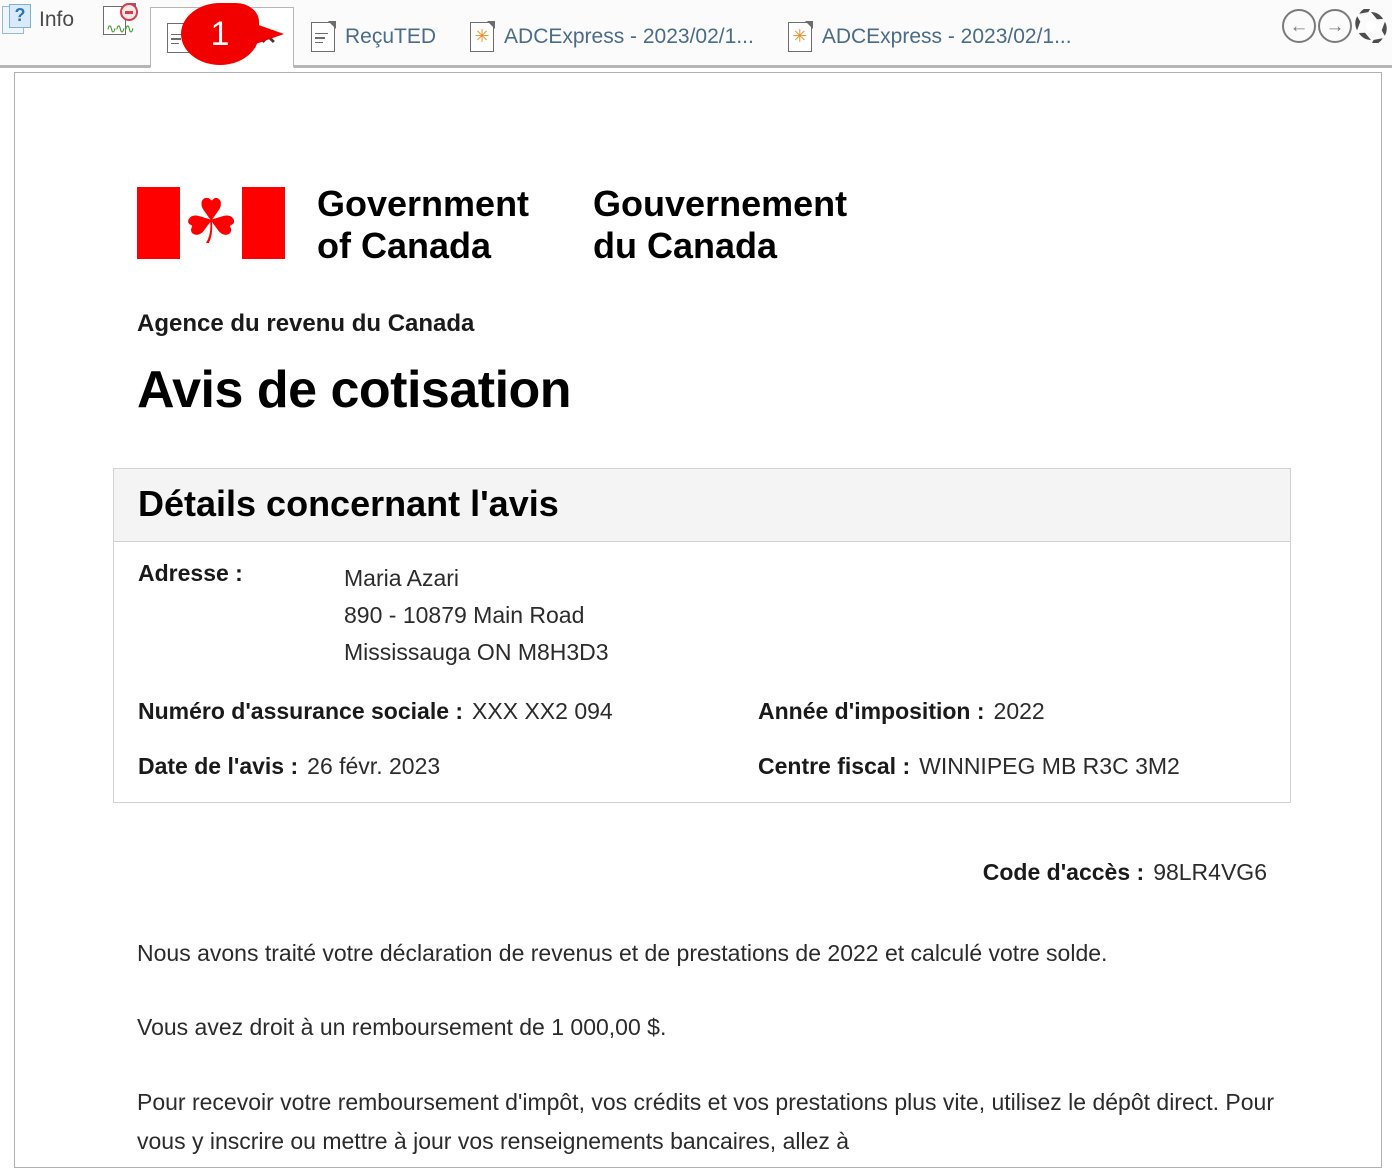 The image size is (1392, 1168). I want to click on tab-recuted: ReçuTED, so click(373, 36).